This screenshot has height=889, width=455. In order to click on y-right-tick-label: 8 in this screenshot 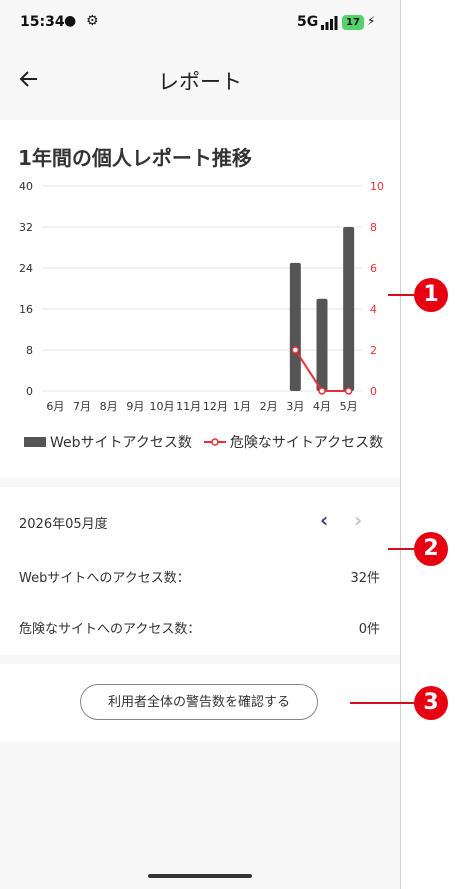, I will do `click(373, 227)`.